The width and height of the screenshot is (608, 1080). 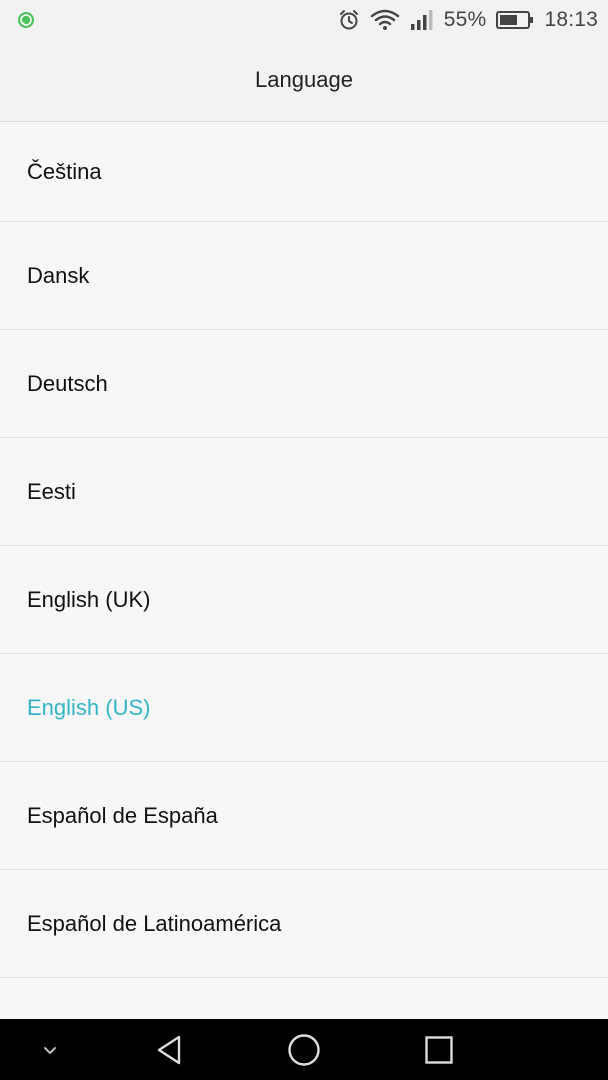 What do you see at coordinates (67, 383) in the screenshot?
I see `language-label: Deutsch` at bounding box center [67, 383].